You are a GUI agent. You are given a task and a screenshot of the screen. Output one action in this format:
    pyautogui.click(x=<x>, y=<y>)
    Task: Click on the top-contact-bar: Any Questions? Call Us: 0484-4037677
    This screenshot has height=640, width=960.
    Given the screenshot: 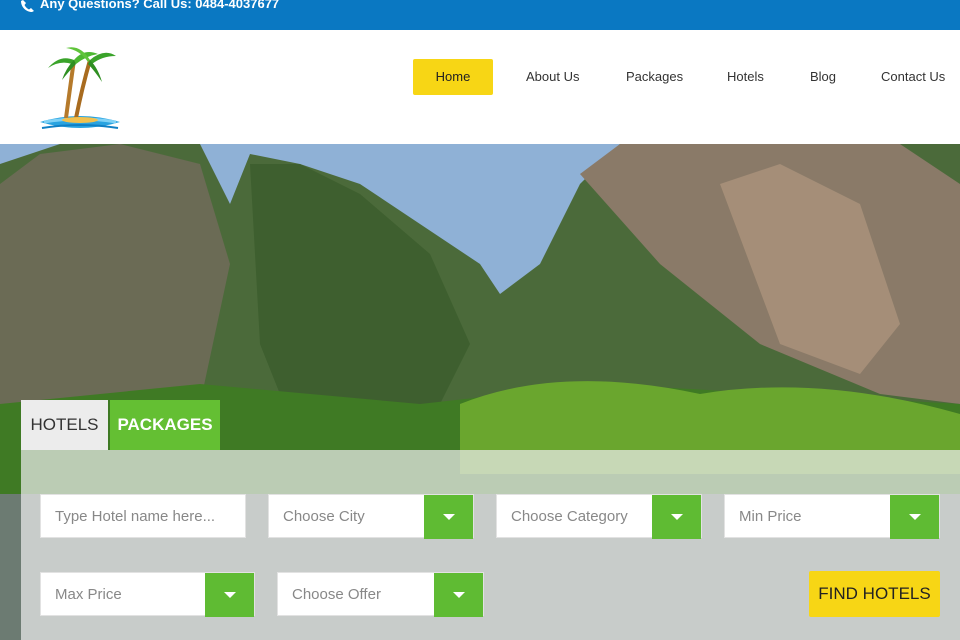 What is the action you would take?
    pyautogui.click(x=480, y=15)
    